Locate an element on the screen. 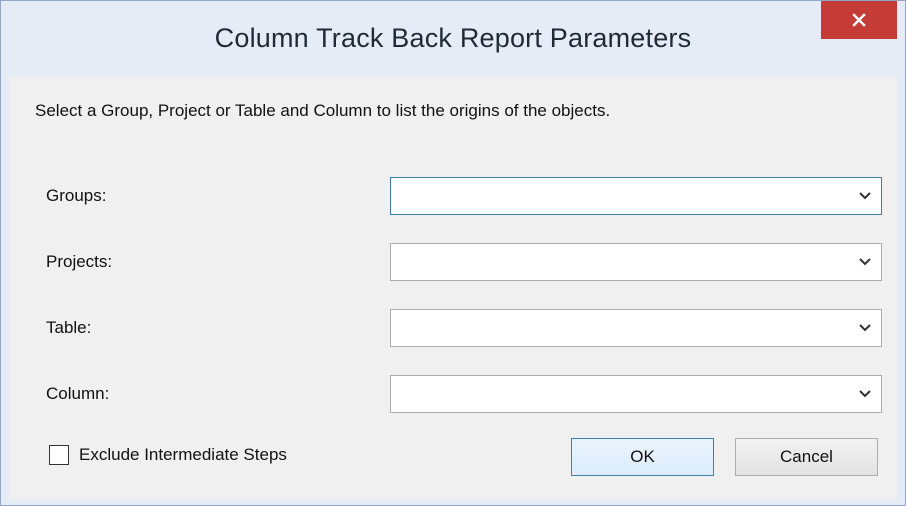  column-dropdown is located at coordinates (636, 394).